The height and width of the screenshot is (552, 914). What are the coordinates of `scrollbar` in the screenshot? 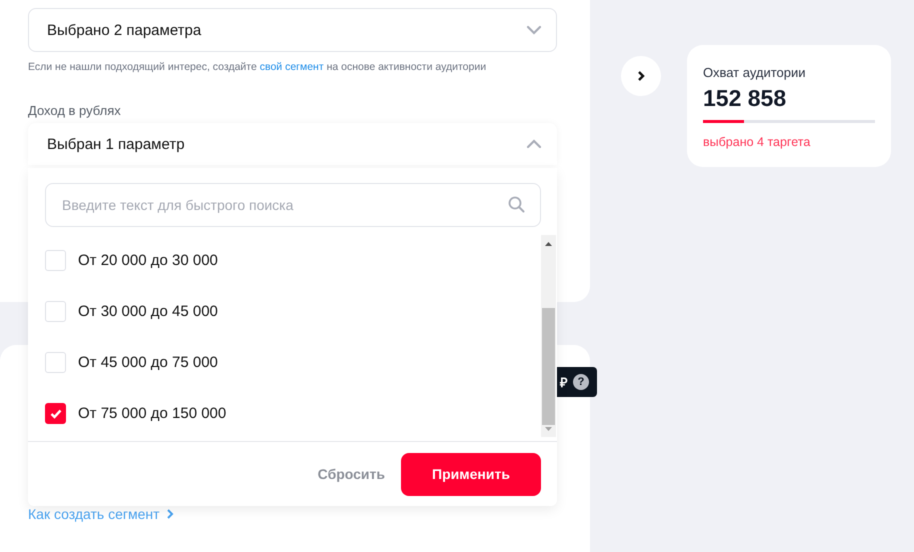 It's located at (548, 336).